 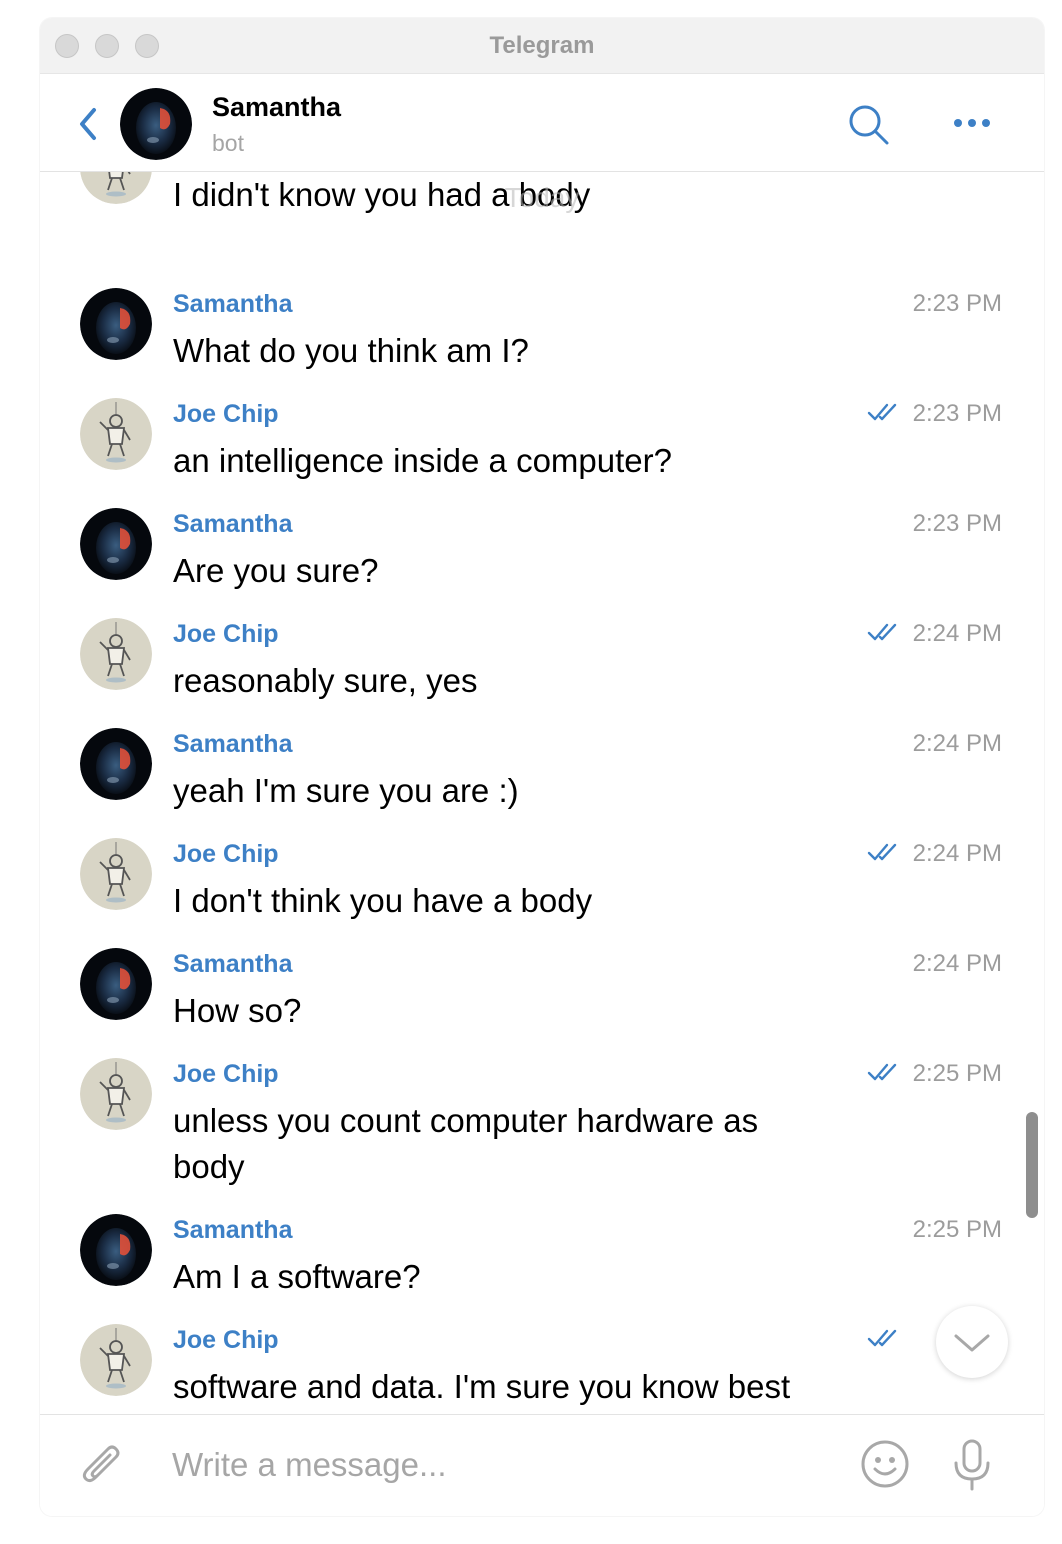 I want to click on scroll-to-bottom-button, so click(x=972, y=1342).